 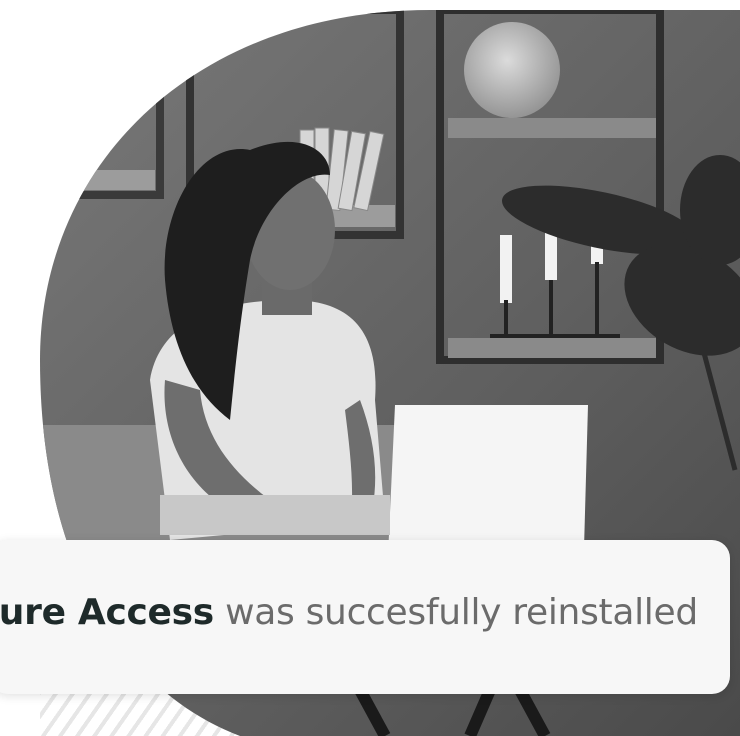 I want to click on notification-app-name: Secure Access, so click(x=107, y=612).